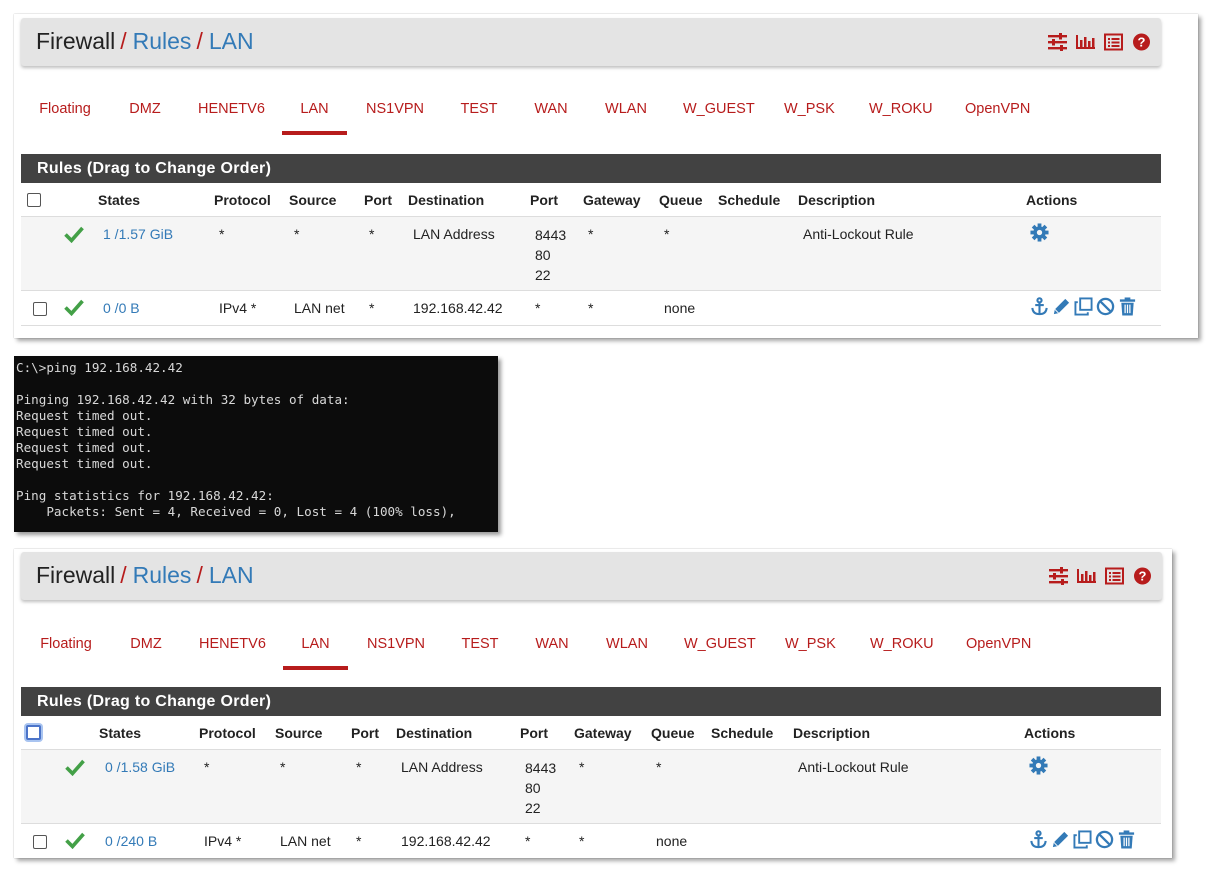 This screenshot has height=874, width=1213. What do you see at coordinates (533, 808) in the screenshot?
I see `dest-port-value: 22` at bounding box center [533, 808].